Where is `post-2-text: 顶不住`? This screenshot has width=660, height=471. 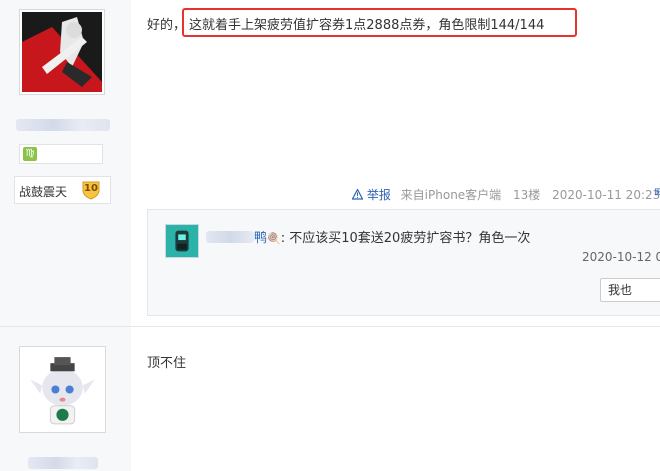 post-2-text: 顶不住 is located at coordinates (167, 363).